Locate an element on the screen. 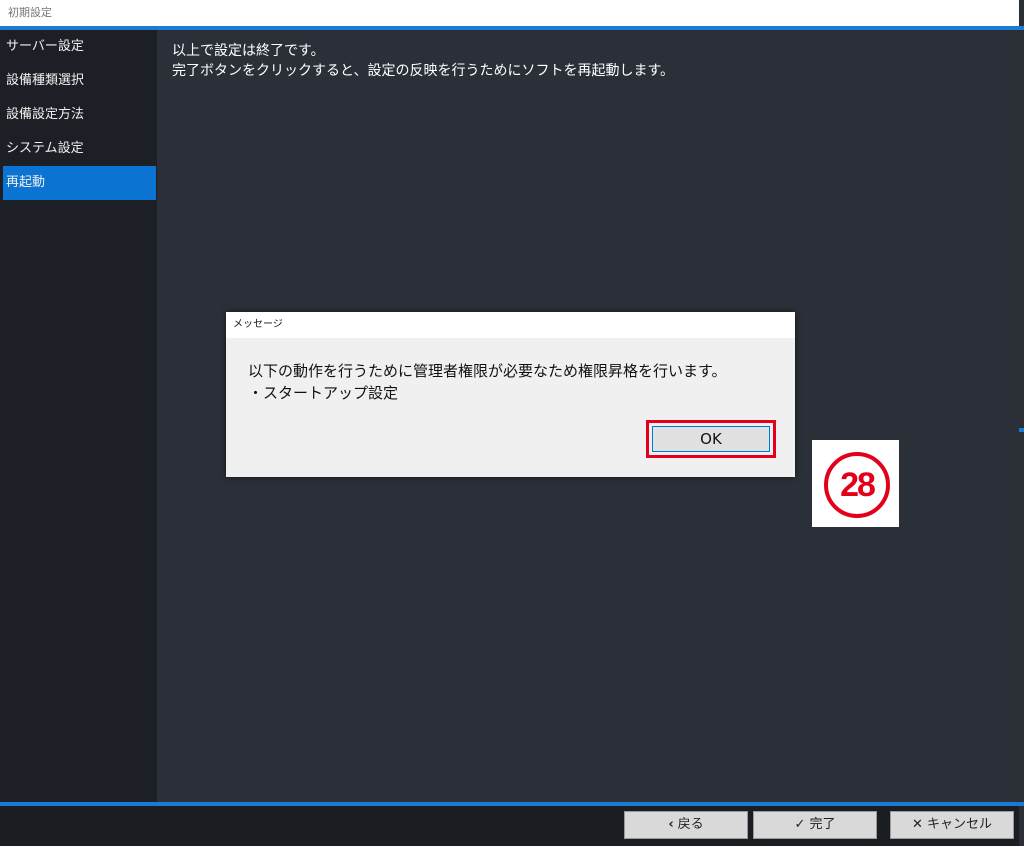  sidebar-item-server-settings: サーバー設定 is located at coordinates (78, 47).